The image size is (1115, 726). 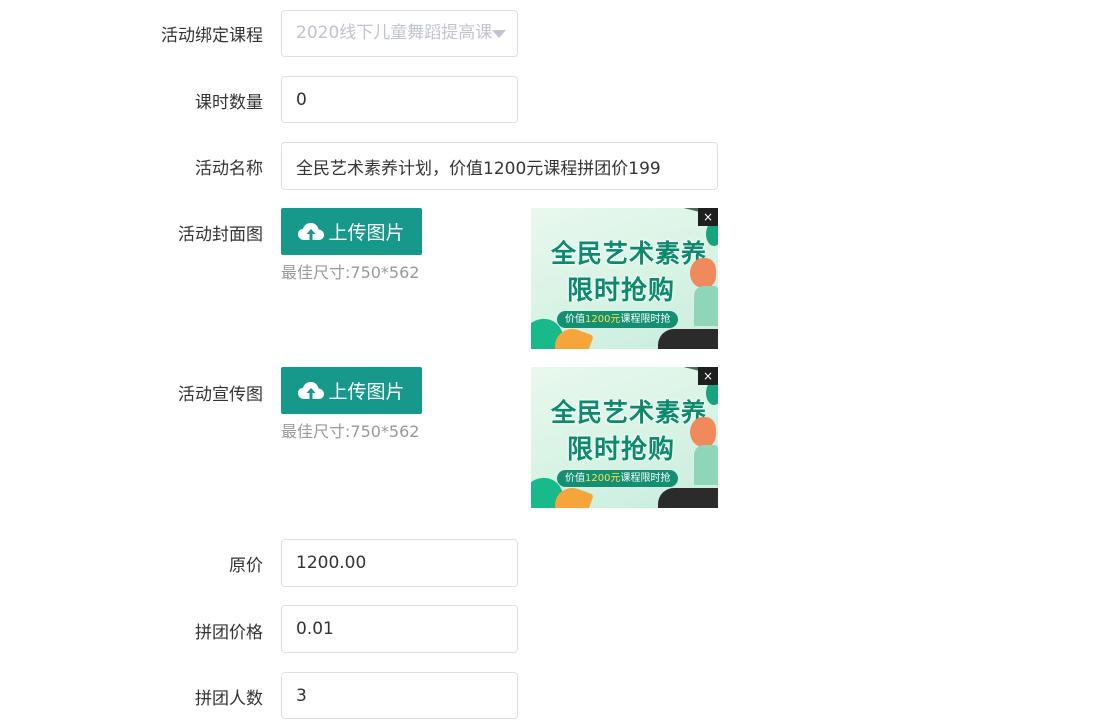 I want to click on lessons-label: 课时数量, so click(x=229, y=103).